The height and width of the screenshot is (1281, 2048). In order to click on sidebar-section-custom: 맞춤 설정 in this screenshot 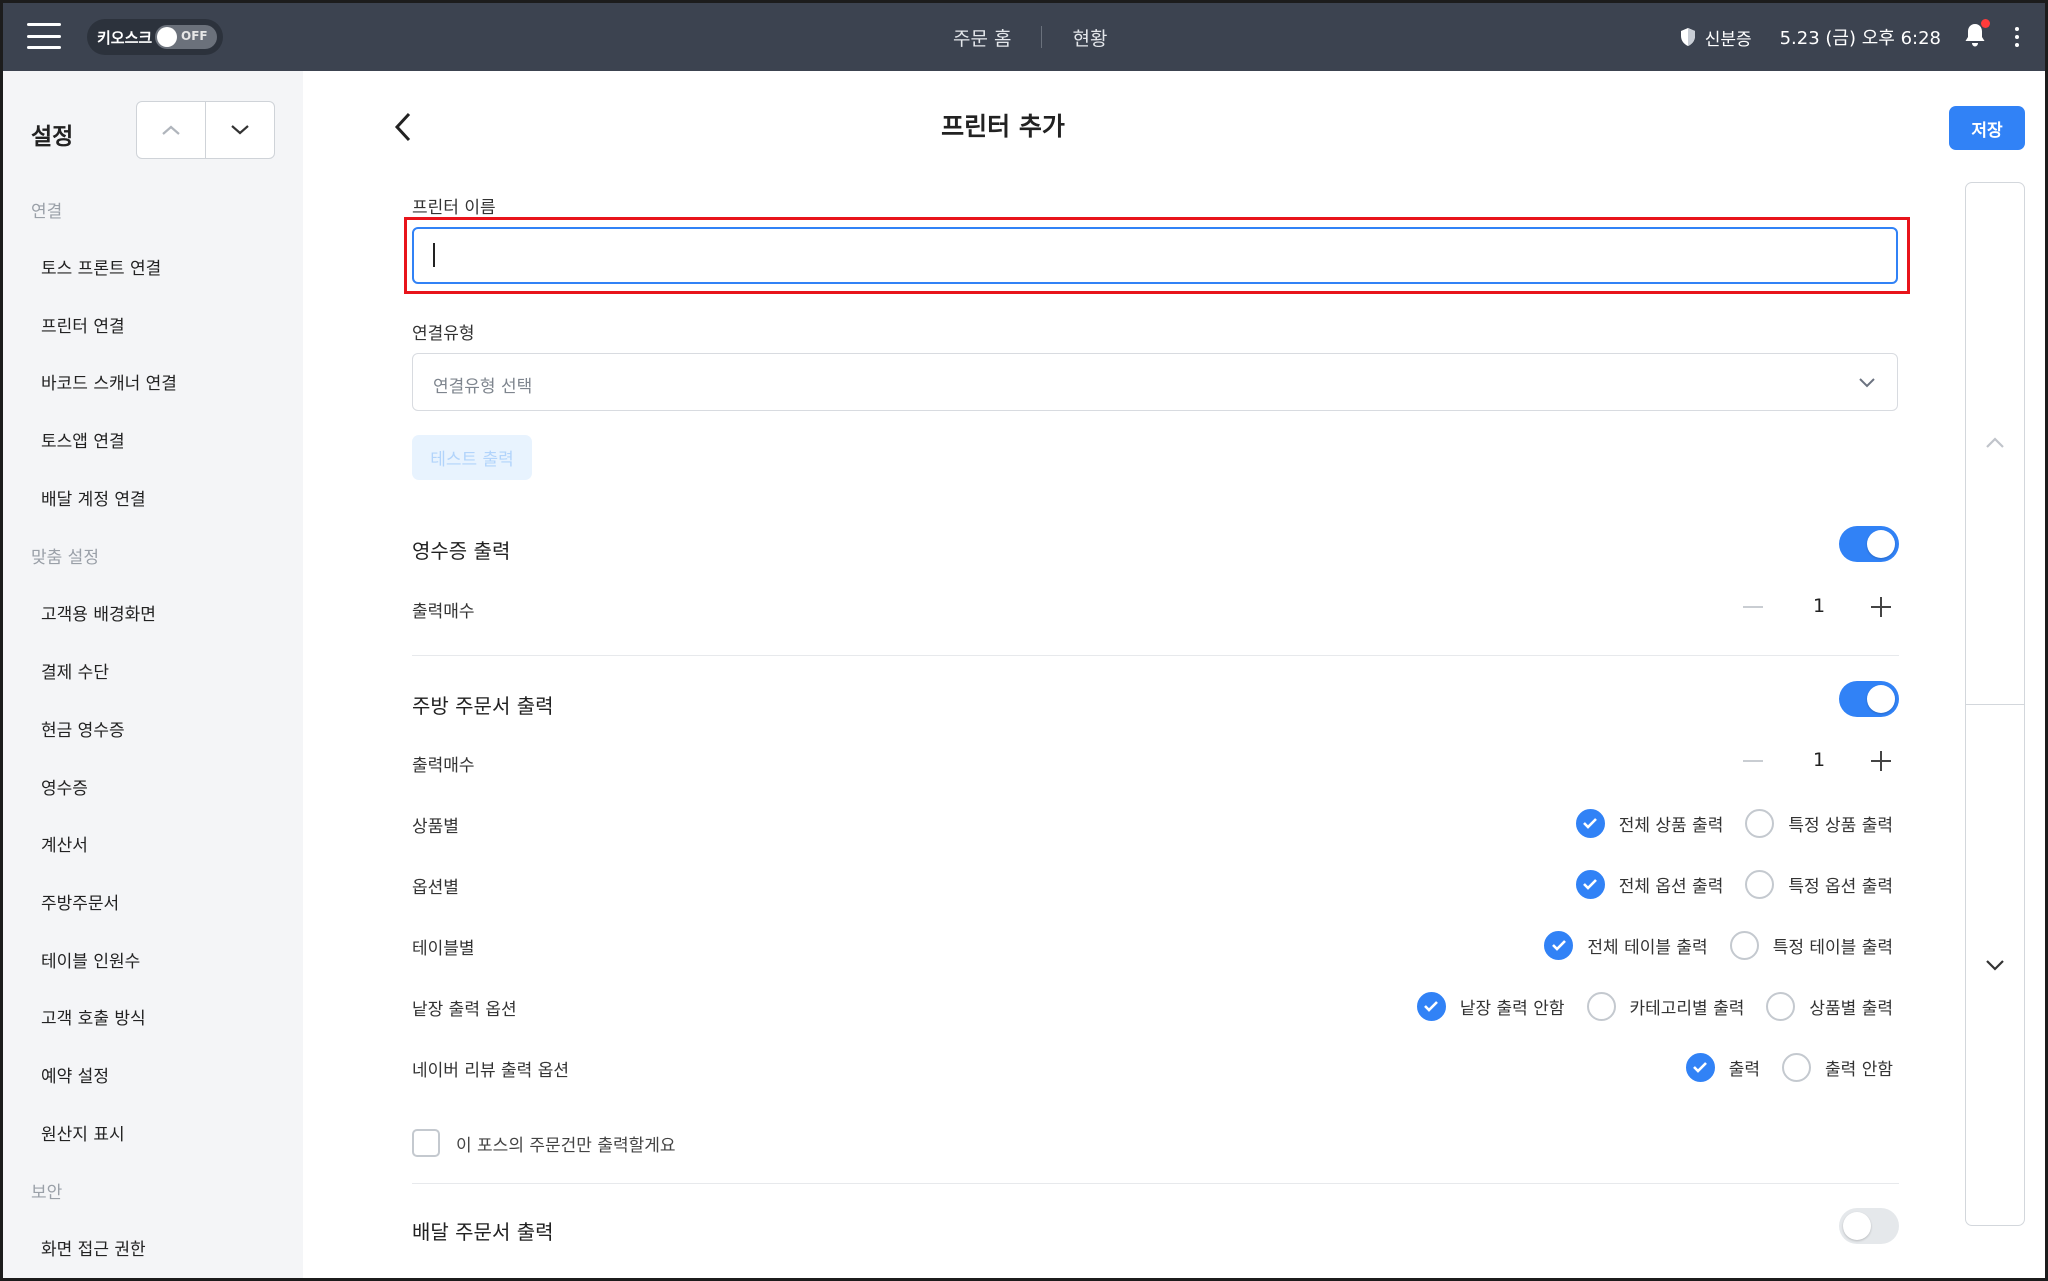, I will do `click(65, 558)`.